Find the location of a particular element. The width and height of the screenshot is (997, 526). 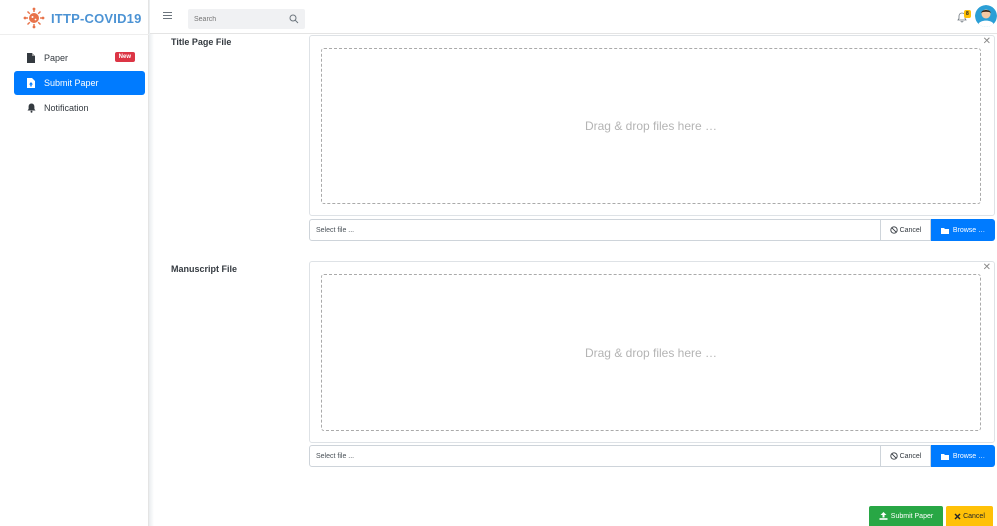

search-icon is located at coordinates (294, 19).